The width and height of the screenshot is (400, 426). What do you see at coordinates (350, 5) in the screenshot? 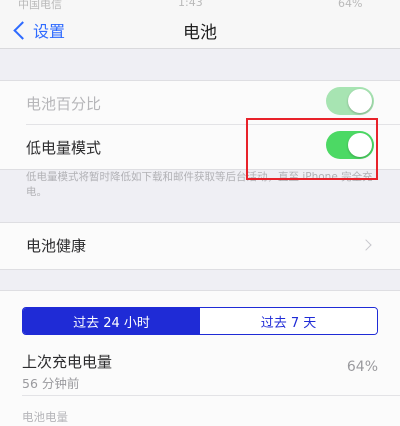
I see `status-battery: 64%` at bounding box center [350, 5].